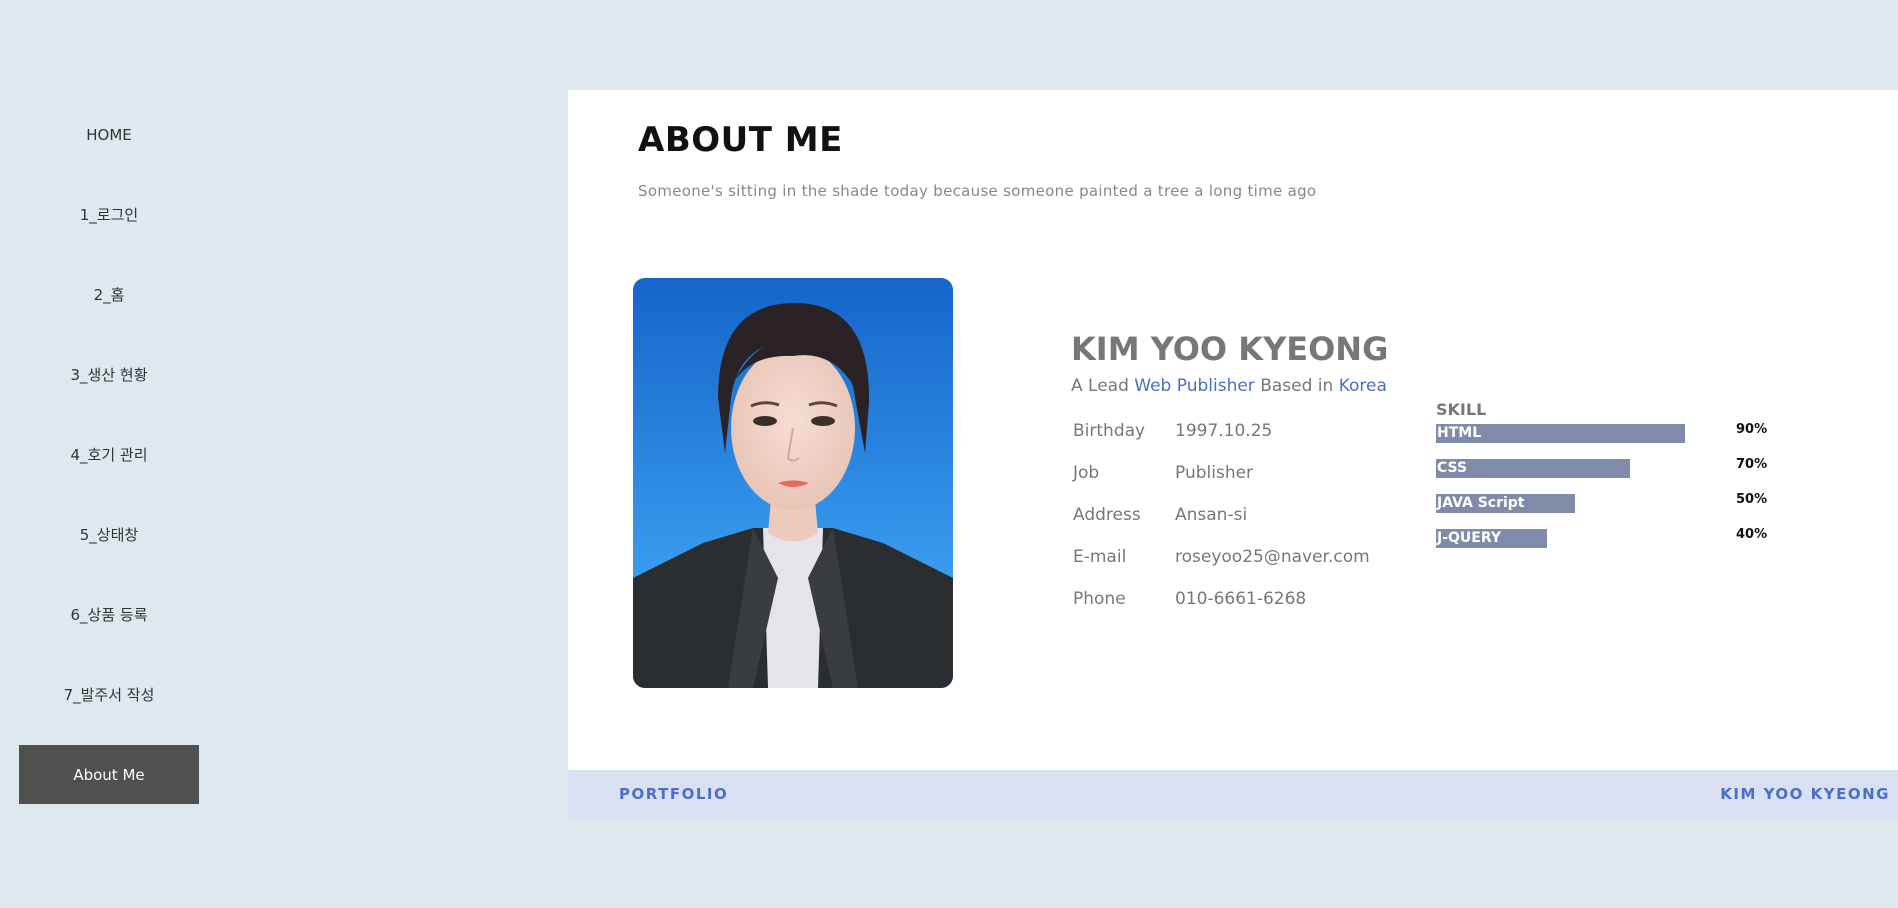 The image size is (1898, 908). What do you see at coordinates (1752, 534) in the screenshot?
I see `skill-percent: 40%` at bounding box center [1752, 534].